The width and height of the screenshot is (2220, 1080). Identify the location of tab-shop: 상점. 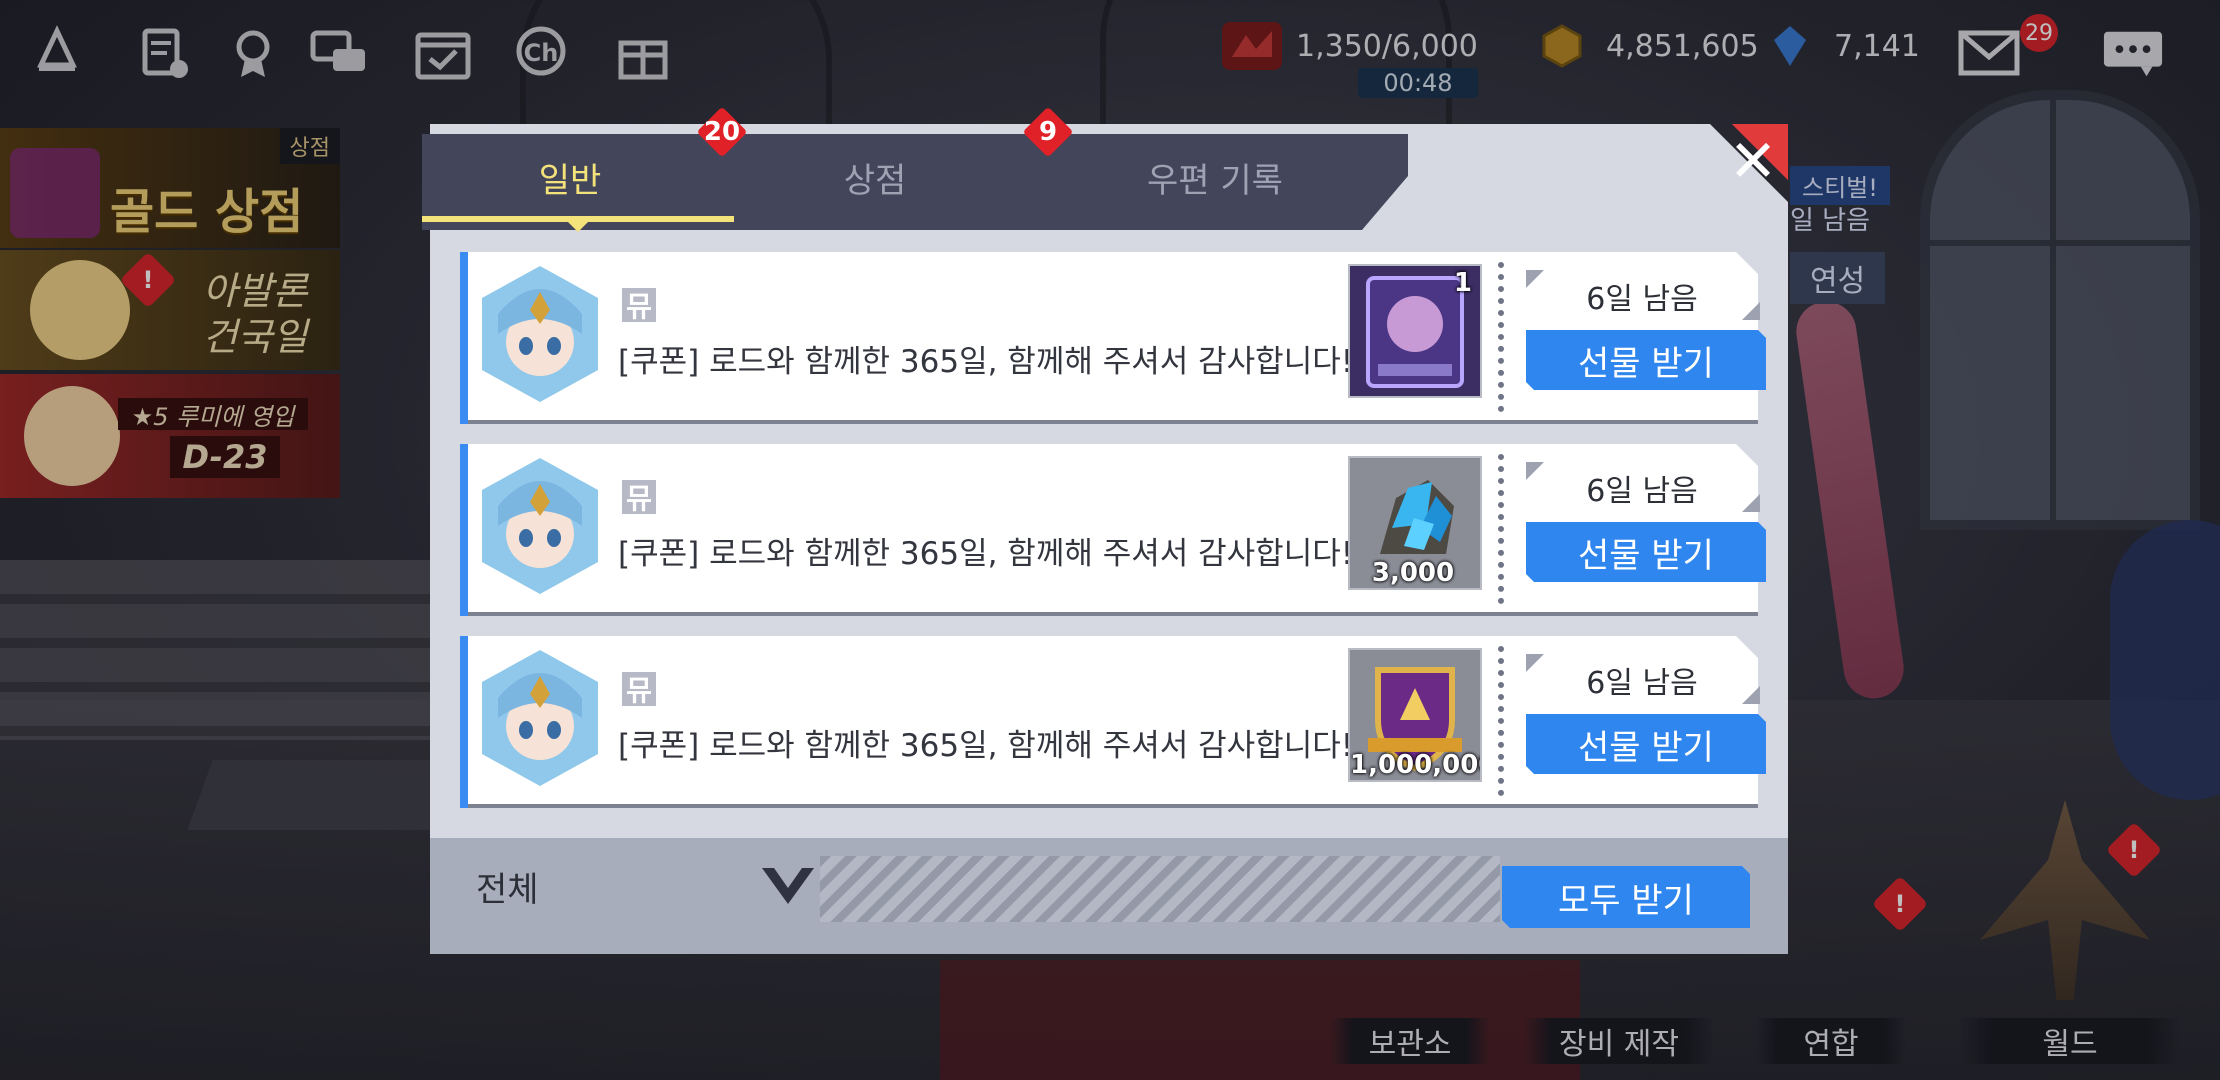
(875, 177).